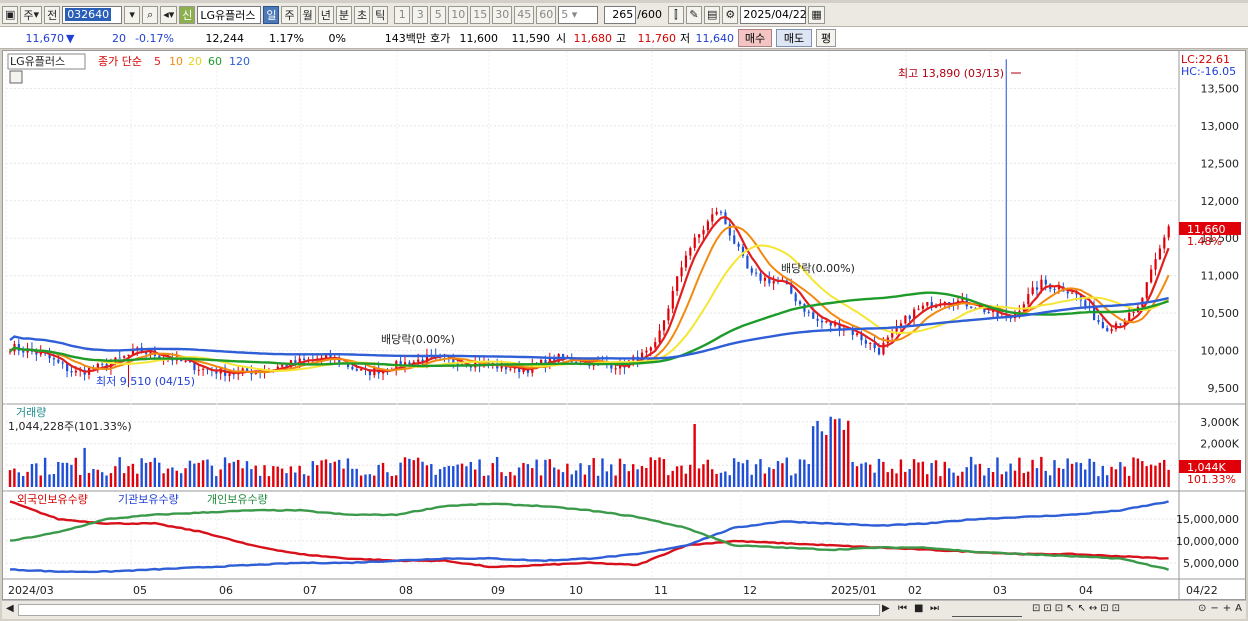  Describe the element at coordinates (1077, 610) in the screenshot. I see `drawing-tools-icon: ⊡⊡⊡↖↖↔⊡⊡` at that location.